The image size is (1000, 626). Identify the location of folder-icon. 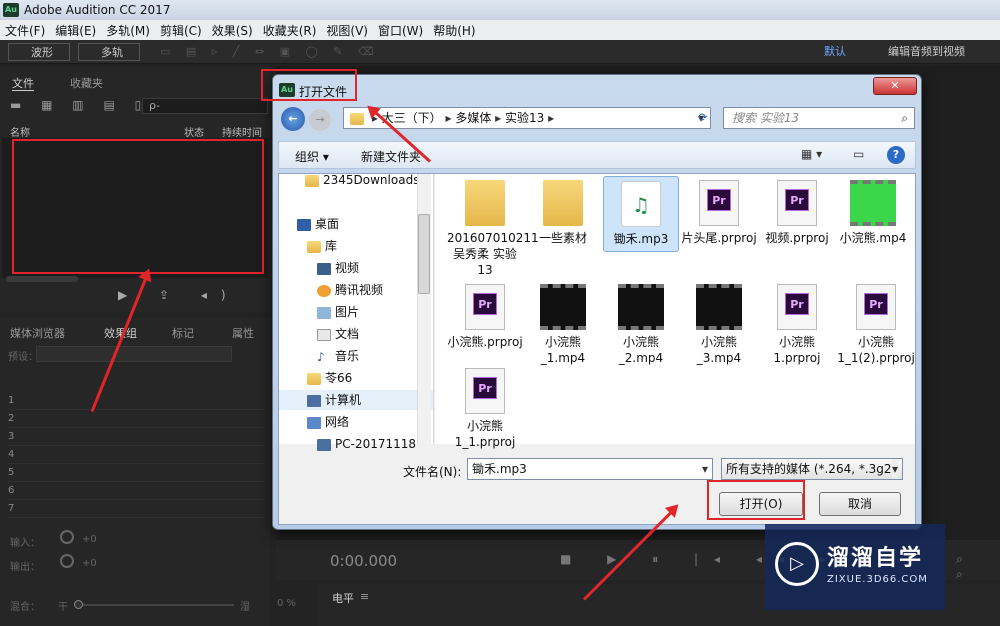
(563, 203).